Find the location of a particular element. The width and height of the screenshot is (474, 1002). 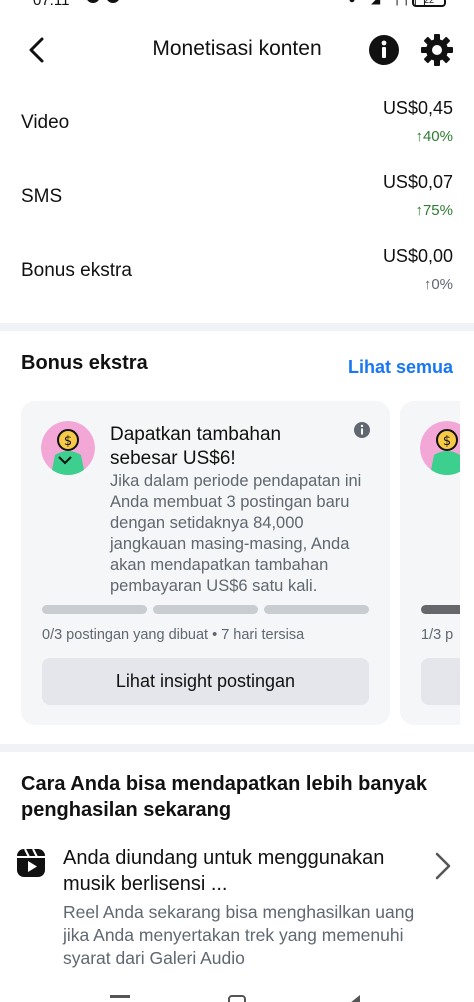

system-nav-bar is located at coordinates (237, 997).